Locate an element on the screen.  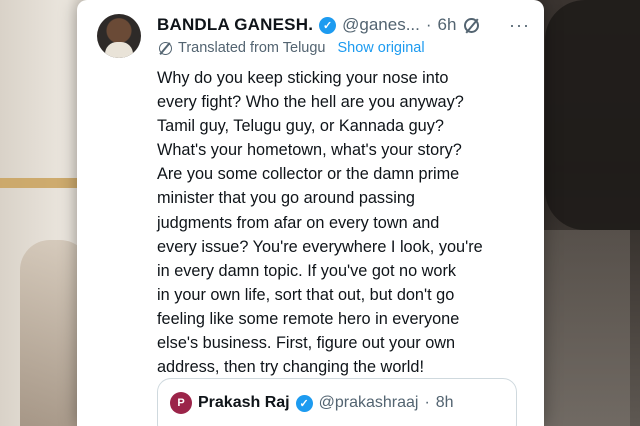
tweet-timestamp: 6h is located at coordinates (447, 25).